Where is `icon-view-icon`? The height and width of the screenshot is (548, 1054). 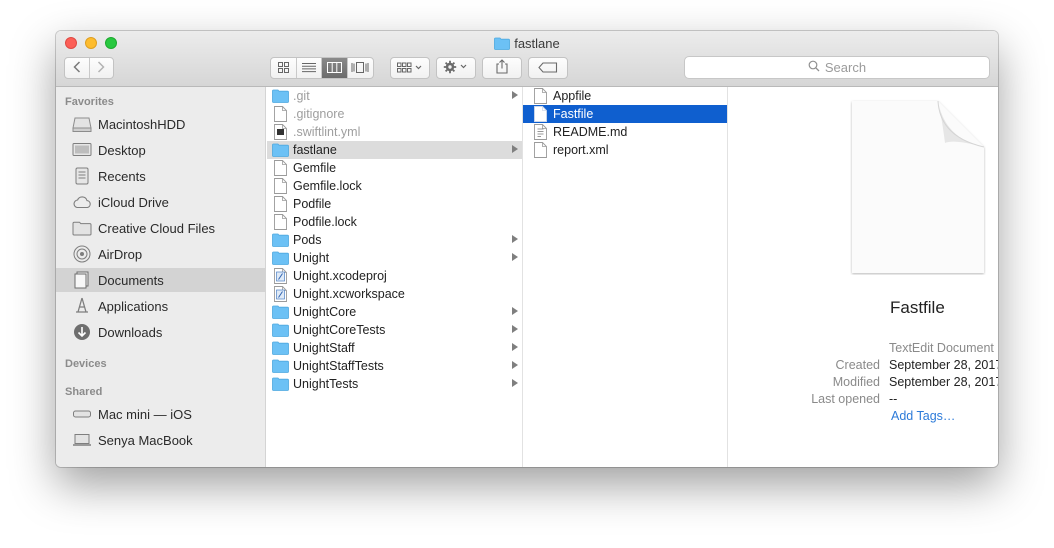
icon-view-icon is located at coordinates (283, 68).